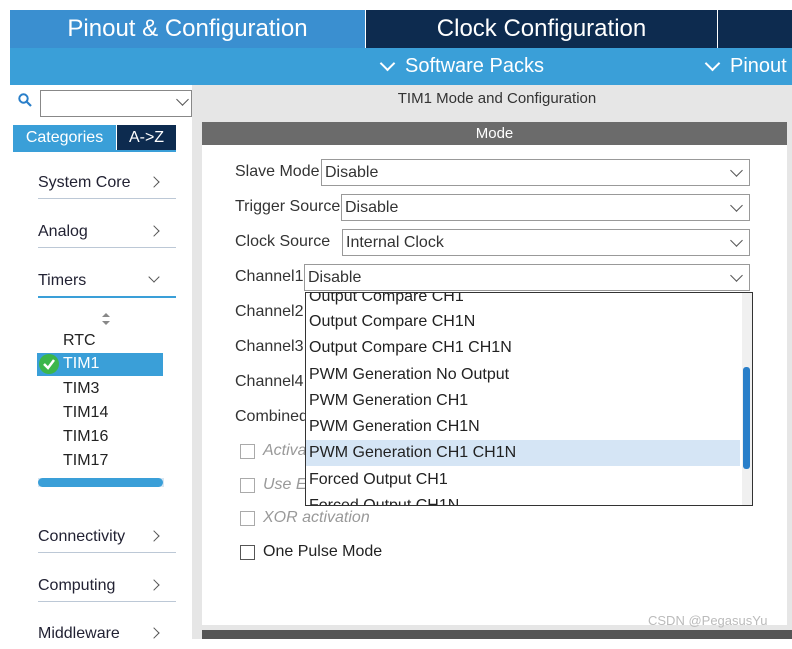  I want to click on timer-tim3: TIM3, so click(81, 389).